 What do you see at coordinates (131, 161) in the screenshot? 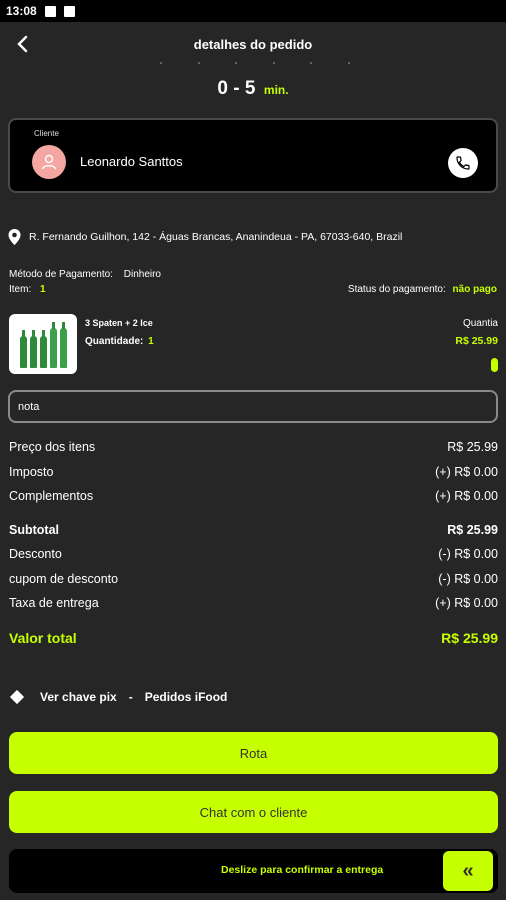
I see `client-name: Leonardo Santtos` at bounding box center [131, 161].